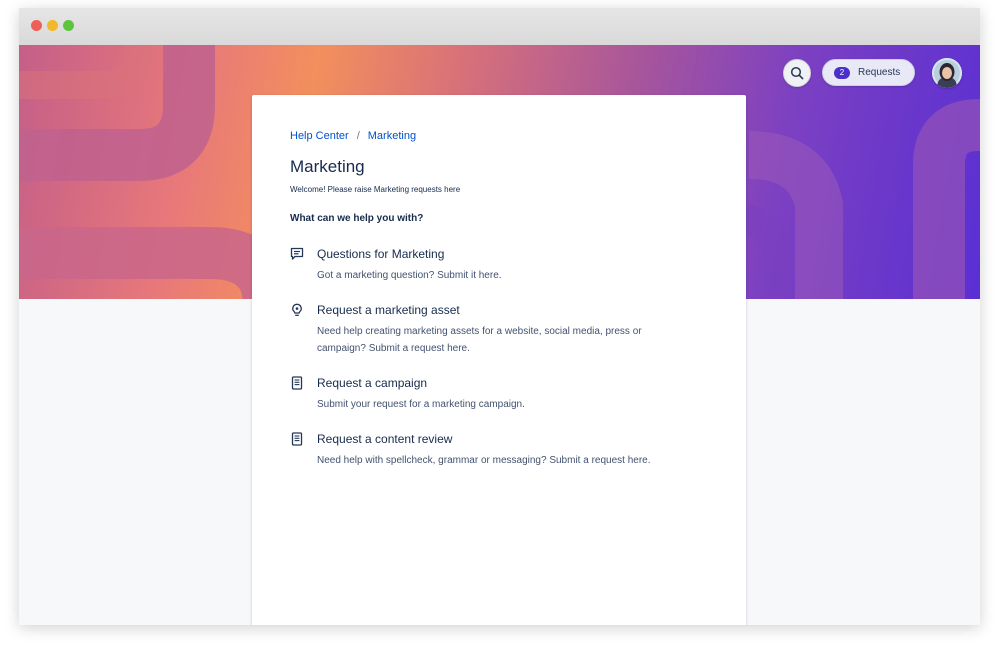 Image resolution: width=999 pixels, height=656 pixels. What do you see at coordinates (353, 136) in the screenshot?
I see `breadcrumb: Help Center / Marketing` at bounding box center [353, 136].